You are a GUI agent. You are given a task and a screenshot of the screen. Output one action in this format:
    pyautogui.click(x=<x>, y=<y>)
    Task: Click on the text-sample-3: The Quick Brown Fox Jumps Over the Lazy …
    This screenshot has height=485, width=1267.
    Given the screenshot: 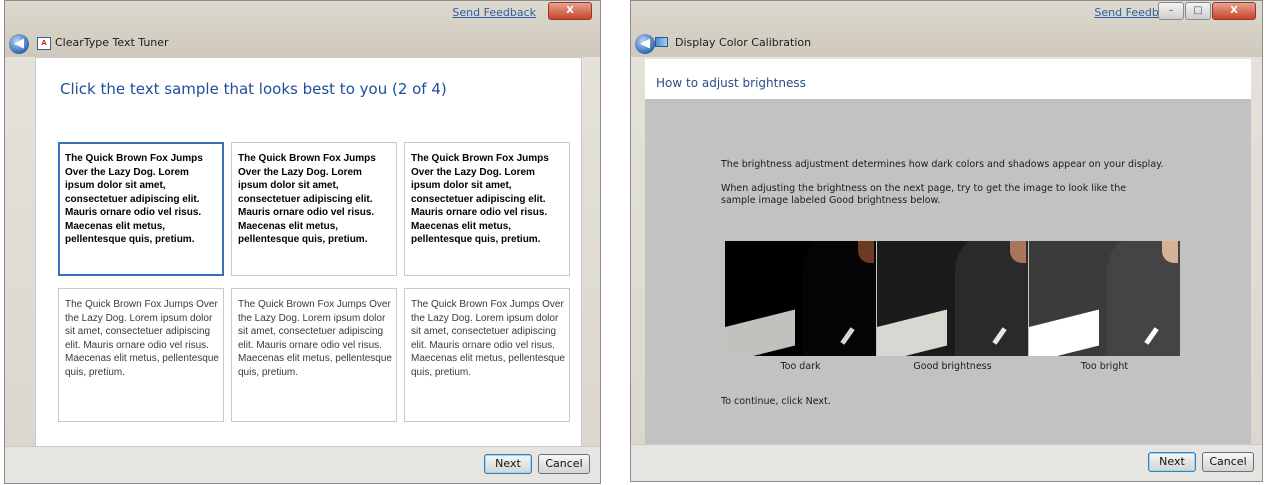 What is the action you would take?
    pyautogui.click(x=487, y=209)
    